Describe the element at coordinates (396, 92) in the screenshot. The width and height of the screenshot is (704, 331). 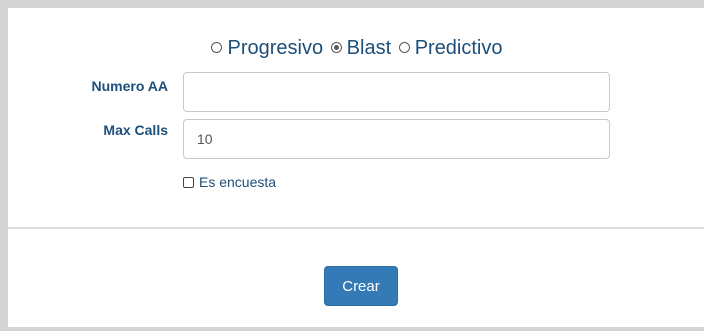
I see `numero-aa-input` at that location.